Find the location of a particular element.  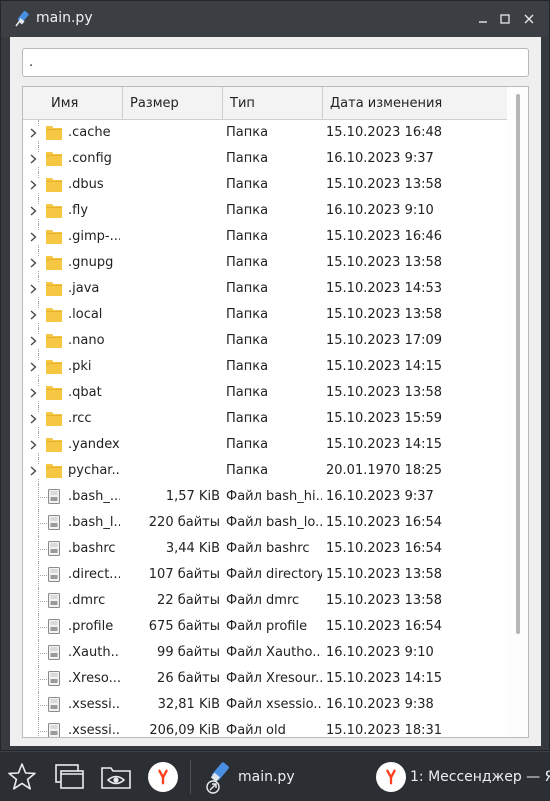

column-header-name: Имя is located at coordinates (73, 103).